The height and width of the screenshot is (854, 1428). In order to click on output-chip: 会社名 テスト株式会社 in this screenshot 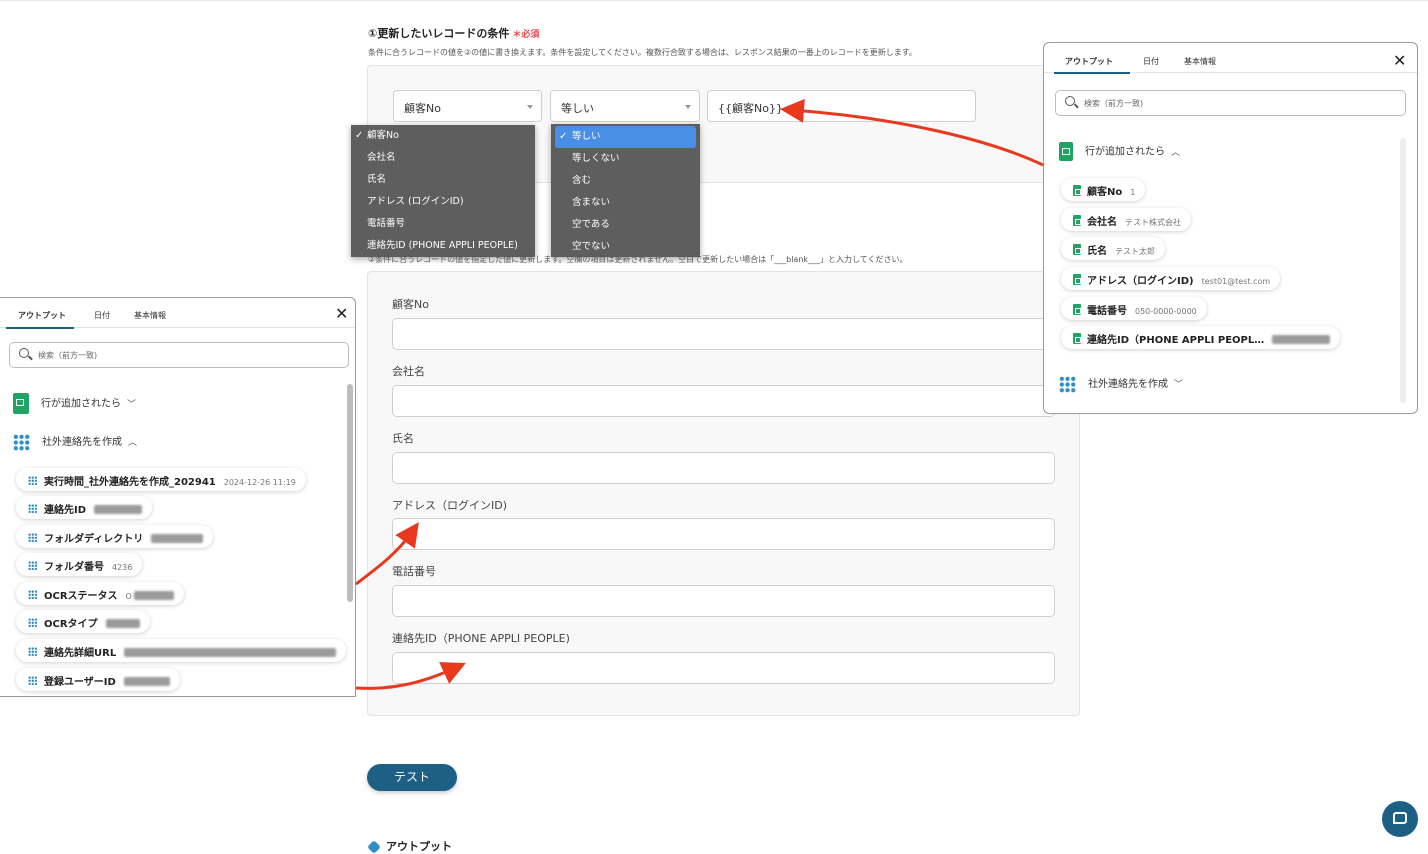, I will do `click(1126, 219)`.